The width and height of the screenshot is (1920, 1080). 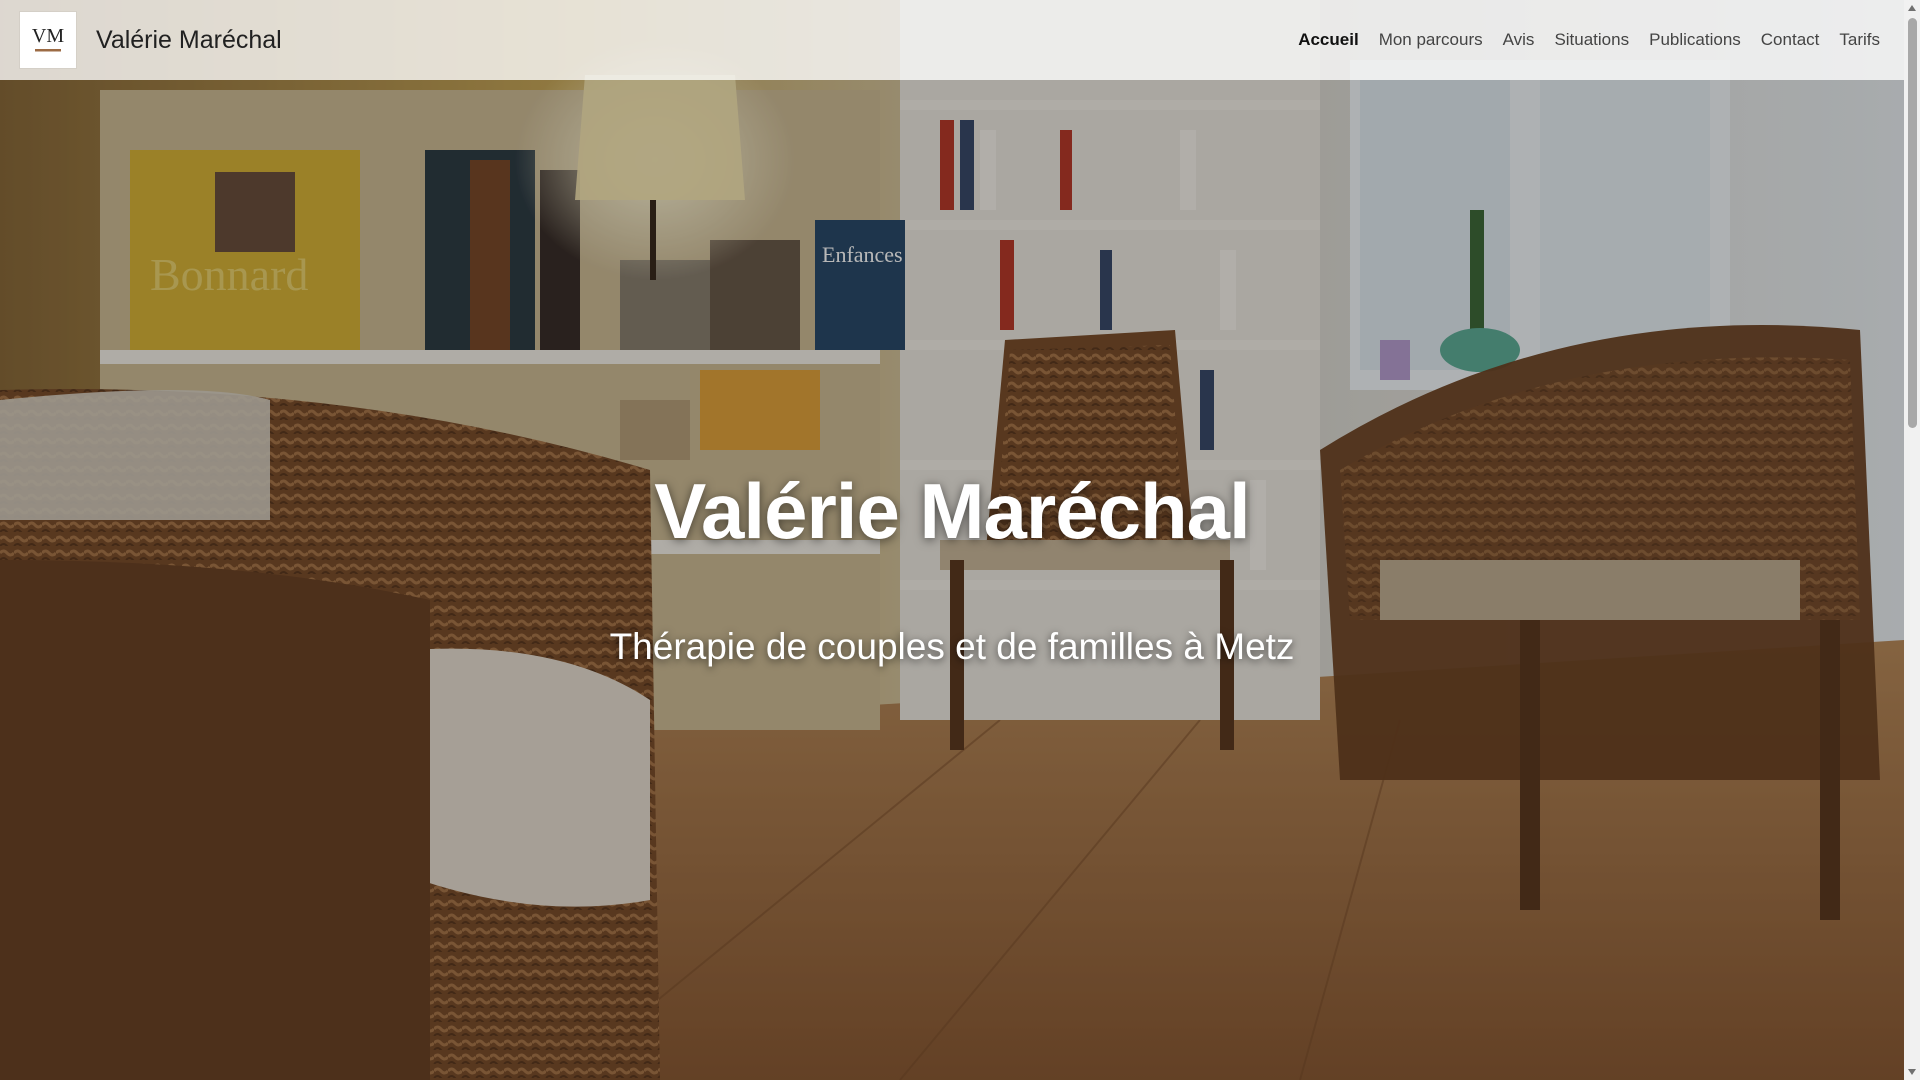 What do you see at coordinates (189, 40) in the screenshot?
I see `brand-name: Valérie Maréchal` at bounding box center [189, 40].